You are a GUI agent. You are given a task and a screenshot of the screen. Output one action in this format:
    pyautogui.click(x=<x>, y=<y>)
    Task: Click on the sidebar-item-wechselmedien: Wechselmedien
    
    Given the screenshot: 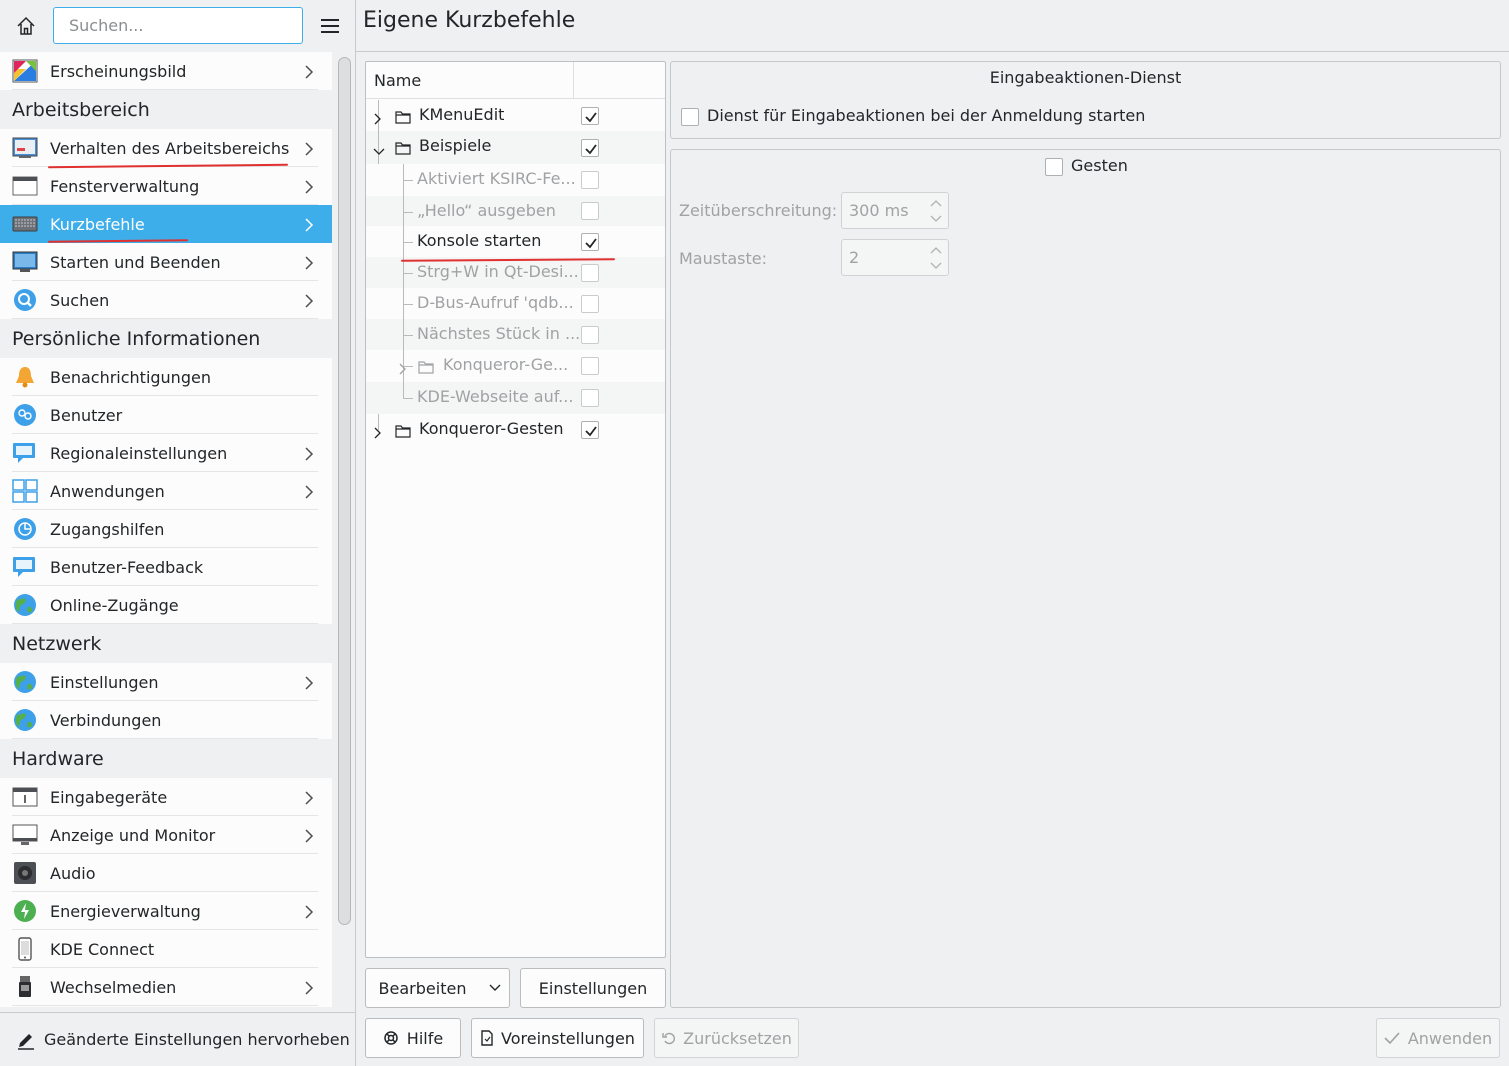 What is the action you would take?
    pyautogui.click(x=166, y=987)
    